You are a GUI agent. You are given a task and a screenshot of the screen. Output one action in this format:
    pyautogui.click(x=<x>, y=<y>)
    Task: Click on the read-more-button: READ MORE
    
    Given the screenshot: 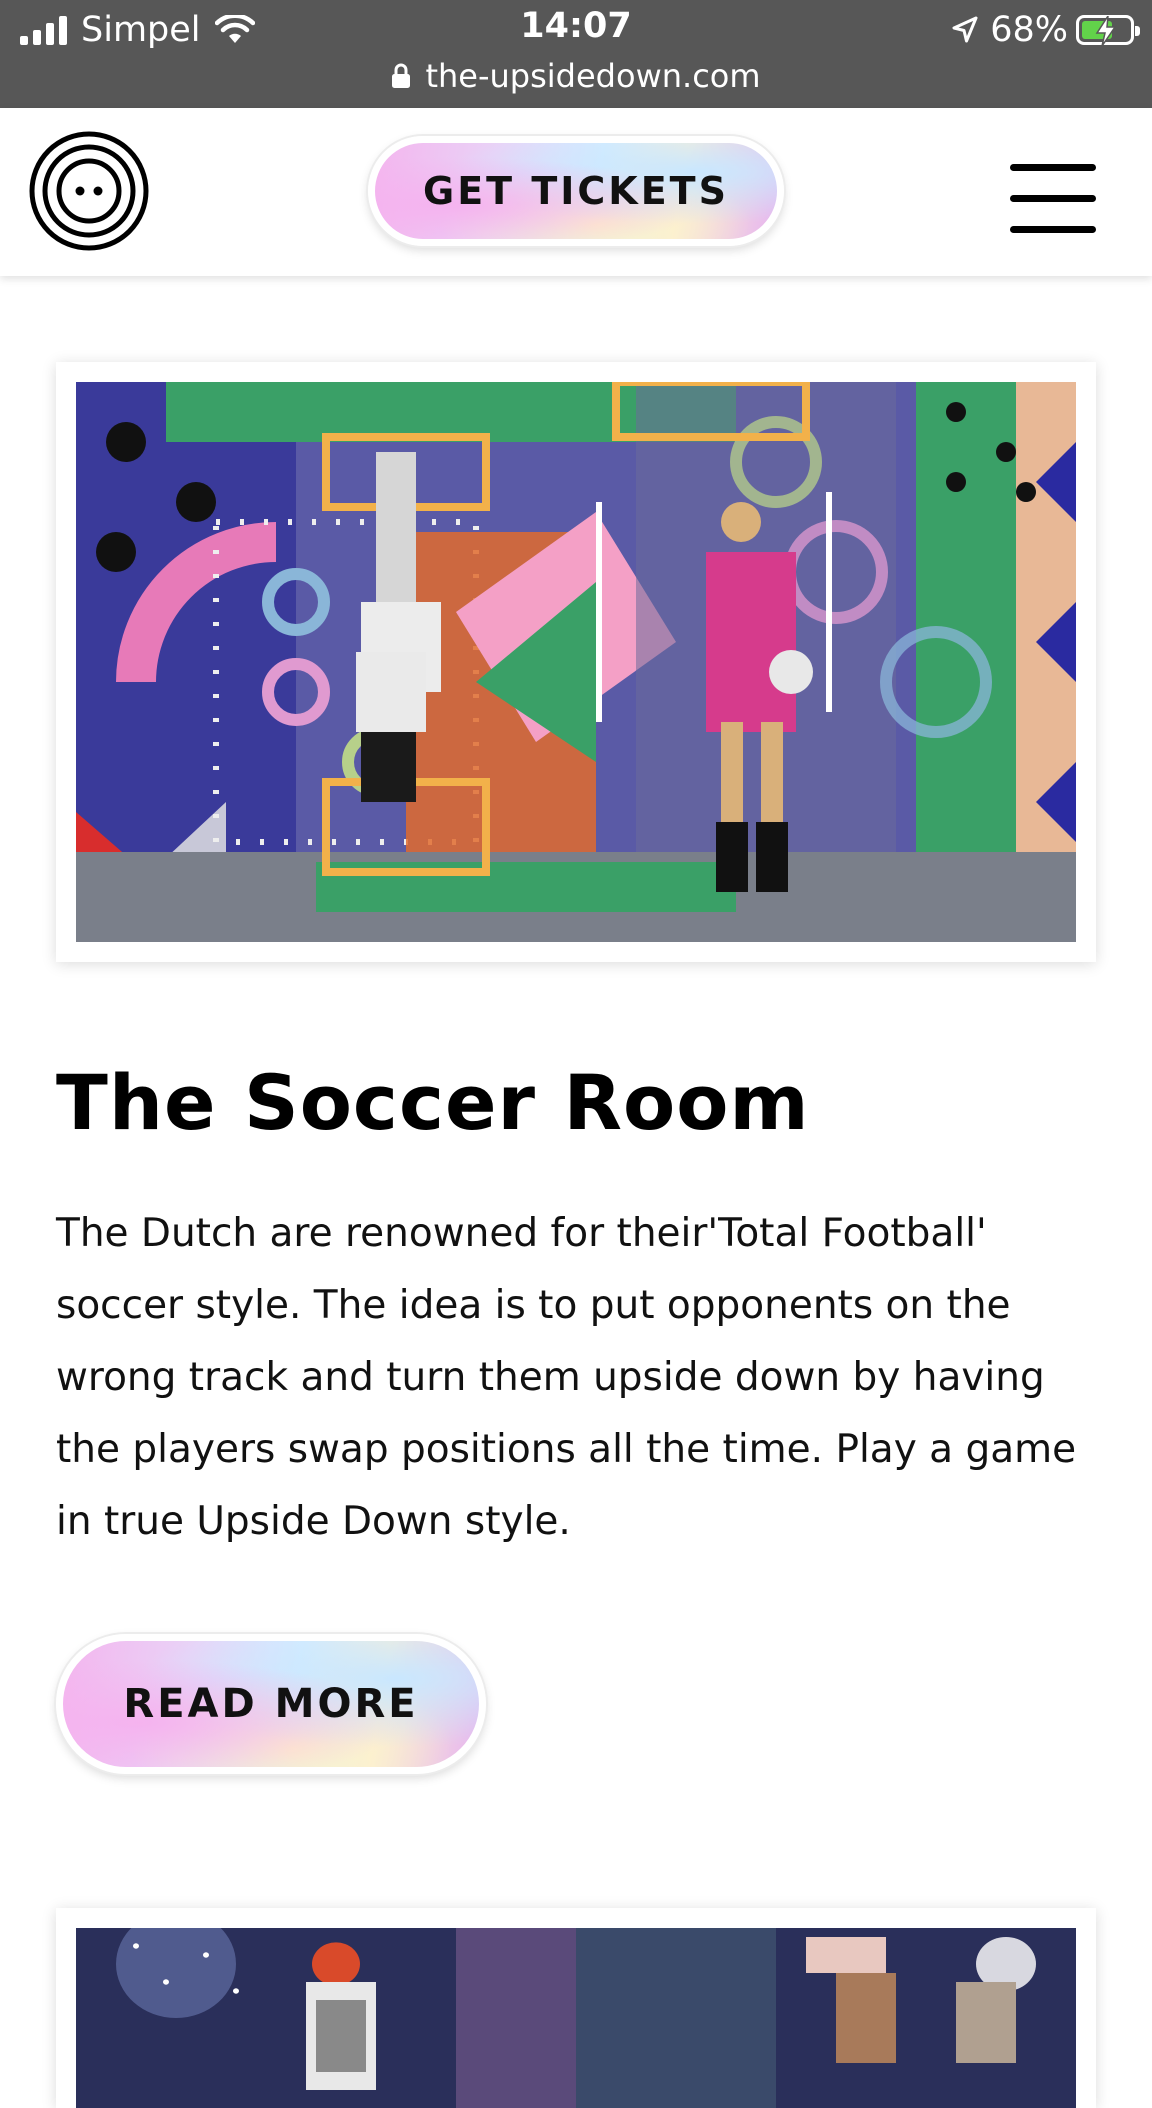 What is the action you would take?
    pyautogui.click(x=271, y=1704)
    